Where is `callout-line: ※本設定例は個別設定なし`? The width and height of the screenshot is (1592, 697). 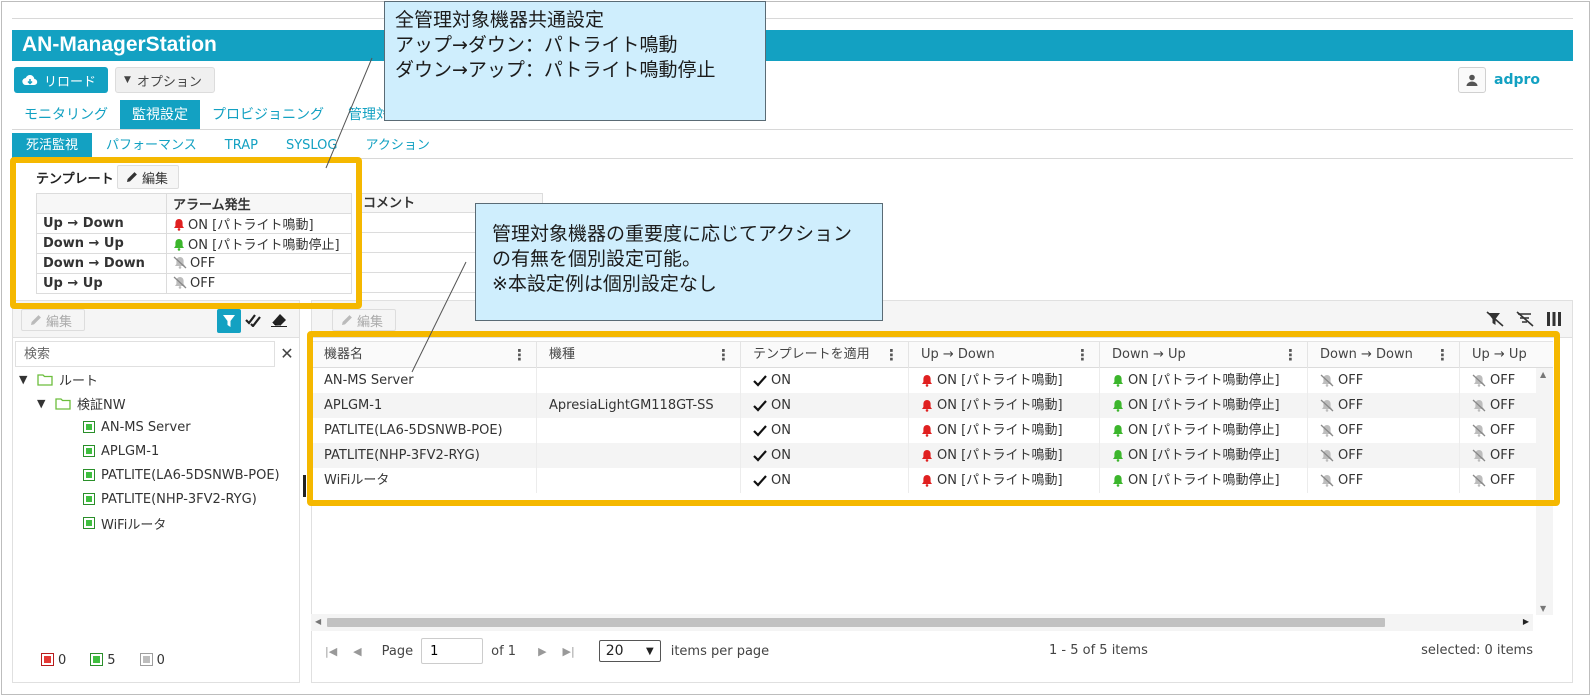 callout-line: ※本設定例は個別設定なし is located at coordinates (604, 284).